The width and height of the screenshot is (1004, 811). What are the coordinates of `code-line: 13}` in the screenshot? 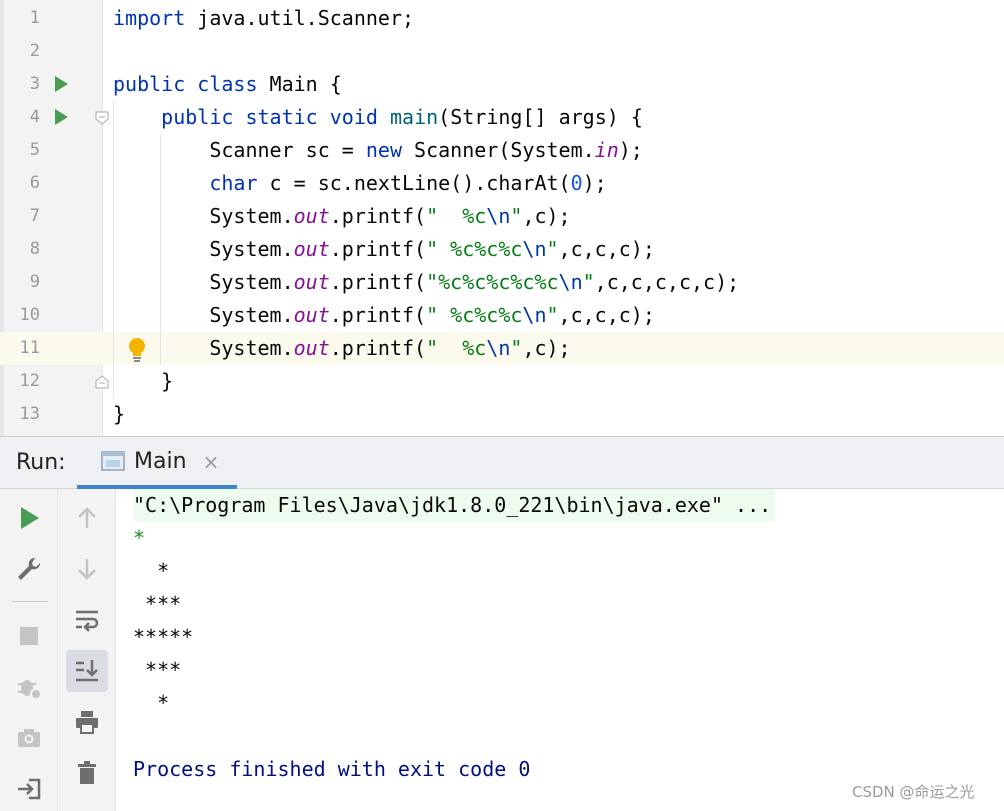 It's located at (502, 414).